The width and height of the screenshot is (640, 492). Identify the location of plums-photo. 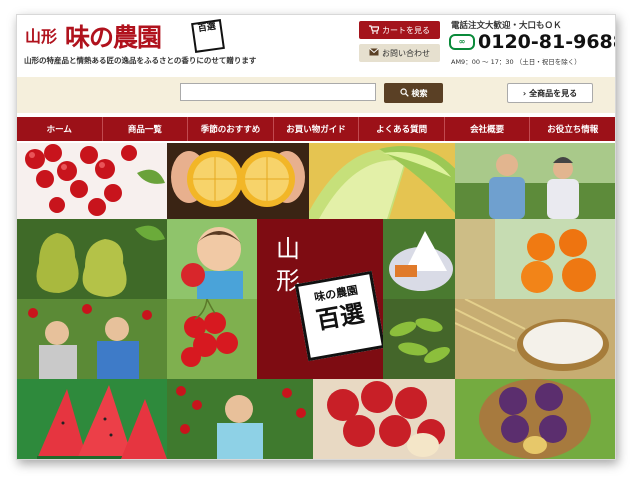
(535, 419).